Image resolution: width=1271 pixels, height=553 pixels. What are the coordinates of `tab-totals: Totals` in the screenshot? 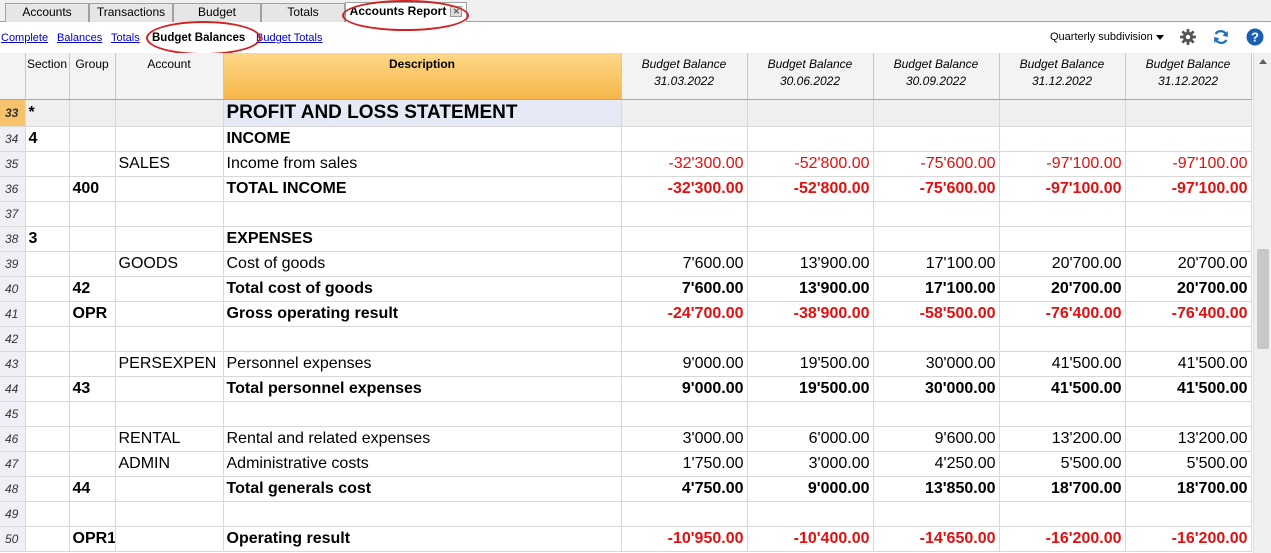 It's located at (303, 12).